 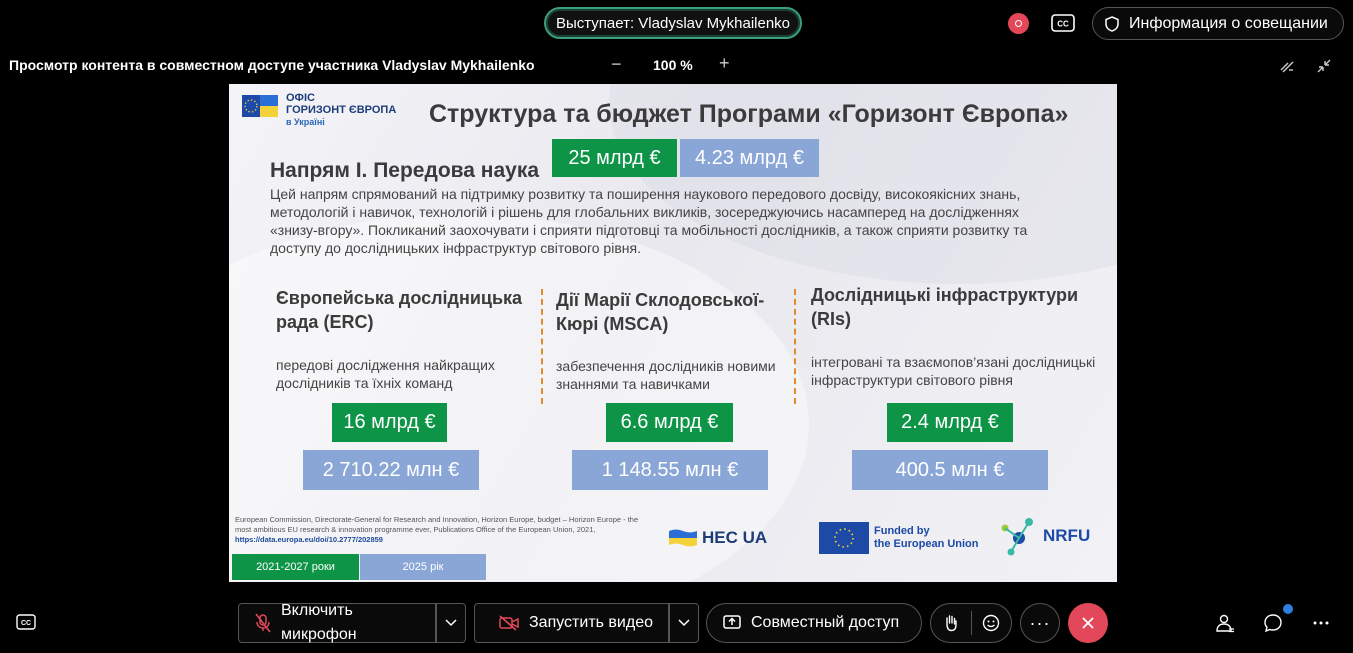 I want to click on mic-label: Включить микрофон, so click(x=319, y=622).